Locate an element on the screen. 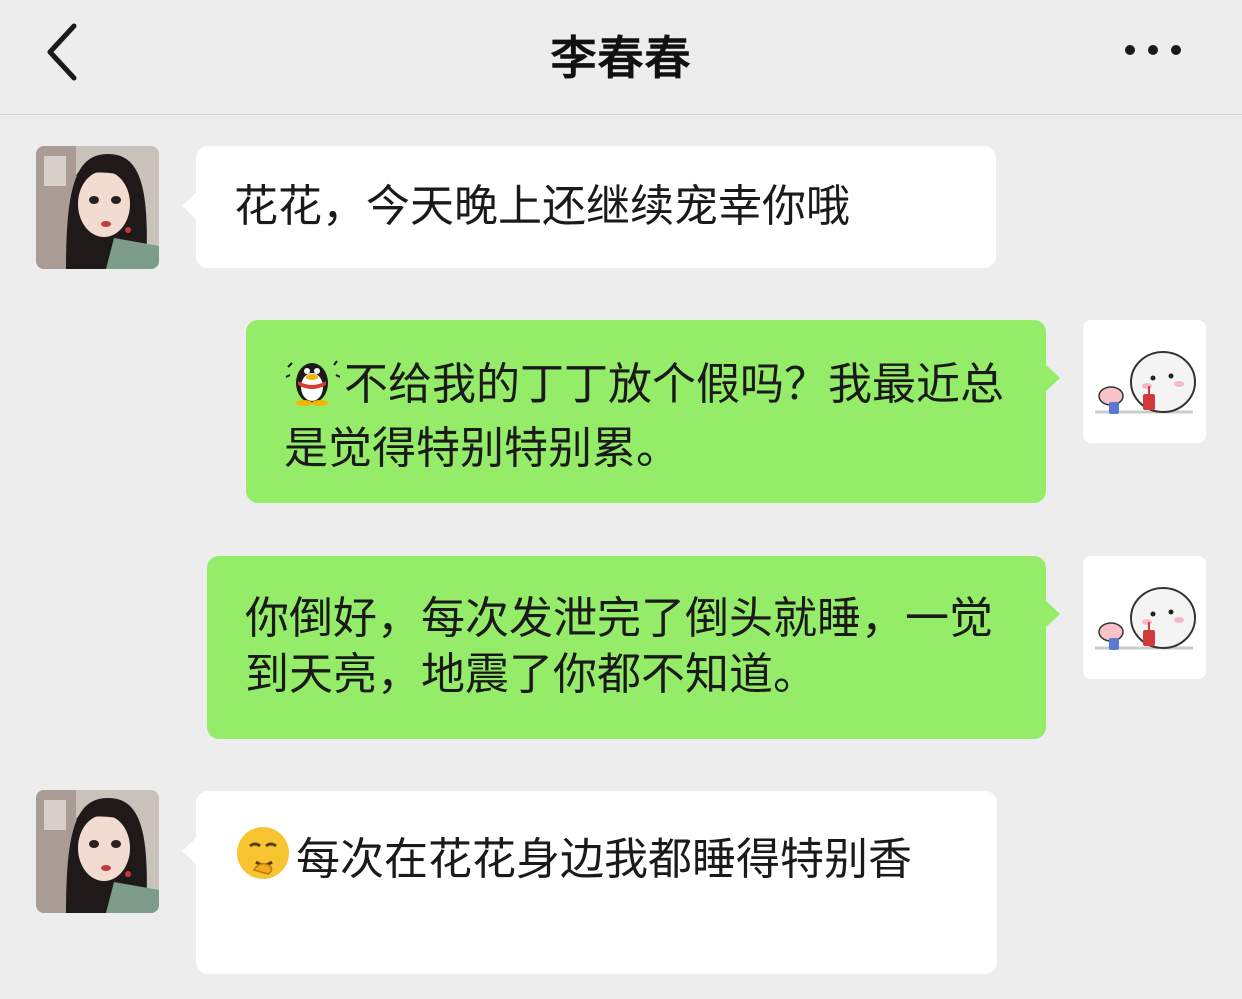 The image size is (1242, 999). more-button is located at coordinates (1153, 50).